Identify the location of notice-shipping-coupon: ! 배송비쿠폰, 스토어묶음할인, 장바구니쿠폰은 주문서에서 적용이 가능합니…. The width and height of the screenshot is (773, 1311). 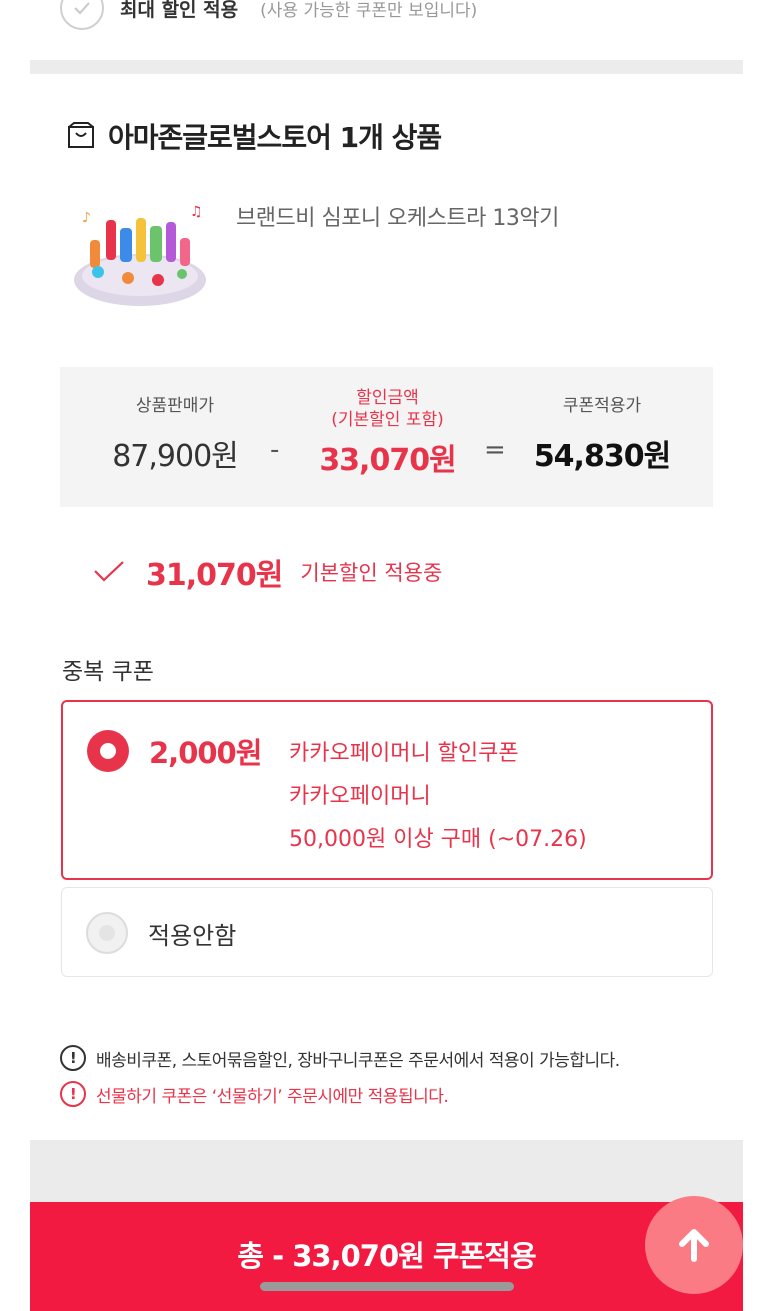
(340, 1058).